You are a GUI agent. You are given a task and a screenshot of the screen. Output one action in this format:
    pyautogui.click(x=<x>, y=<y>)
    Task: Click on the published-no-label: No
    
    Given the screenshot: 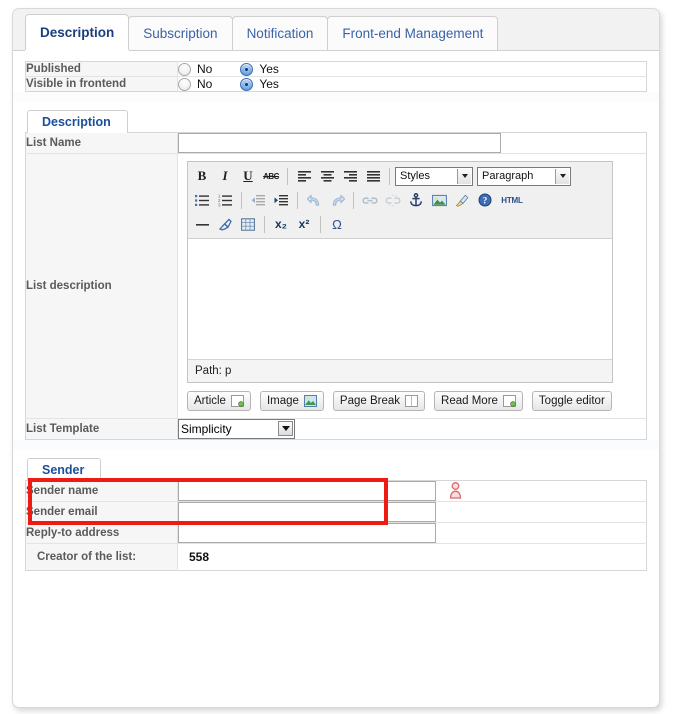 What is the action you would take?
    pyautogui.click(x=205, y=69)
    